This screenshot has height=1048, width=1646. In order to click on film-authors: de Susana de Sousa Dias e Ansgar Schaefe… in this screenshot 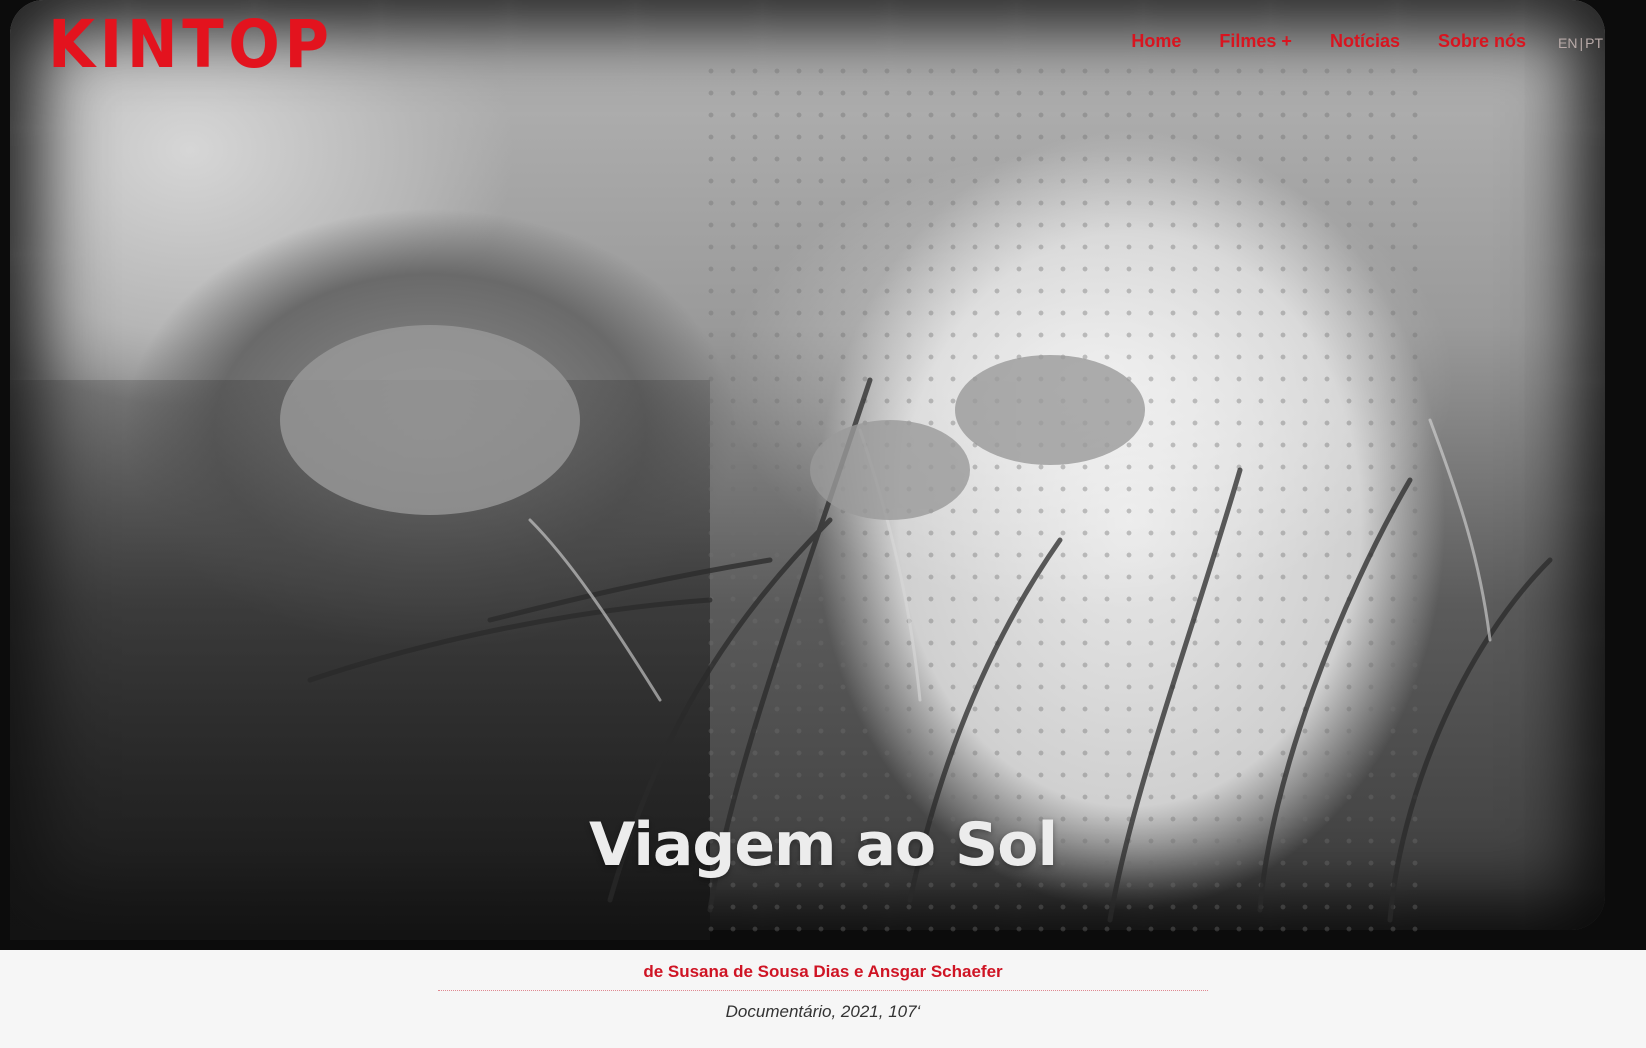, I will do `click(823, 971)`.